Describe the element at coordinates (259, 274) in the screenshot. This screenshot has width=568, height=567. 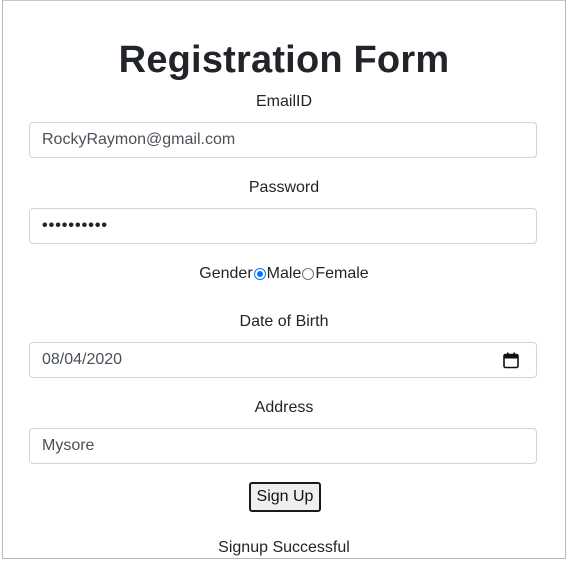
I see `gender-male-radio` at that location.